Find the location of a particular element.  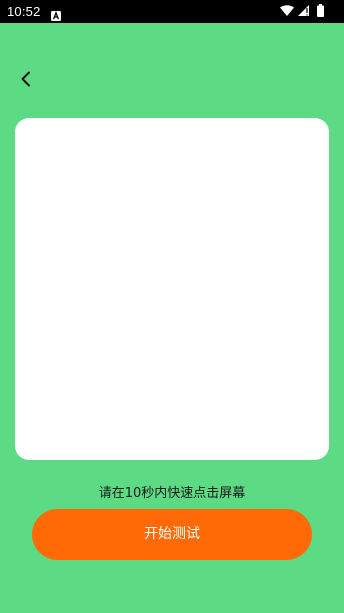

start-test-button: 开始测试 is located at coordinates (172, 534).